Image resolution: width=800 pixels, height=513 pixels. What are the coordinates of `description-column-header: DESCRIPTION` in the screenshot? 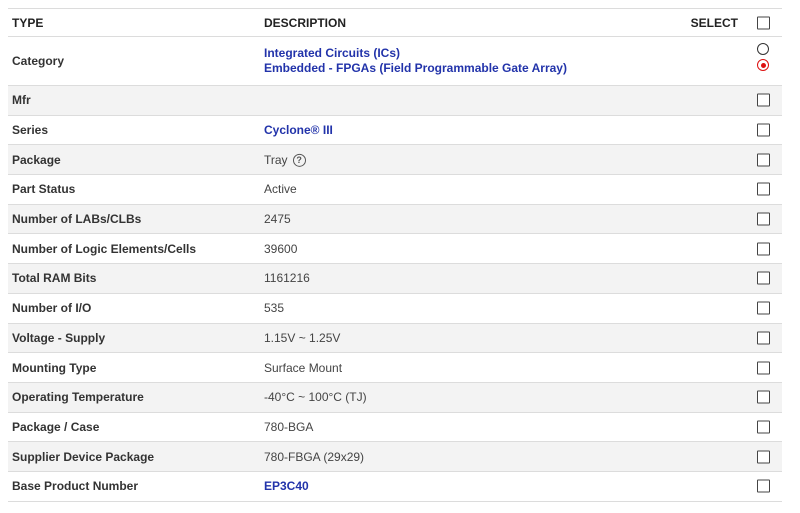 It's located at (305, 22).